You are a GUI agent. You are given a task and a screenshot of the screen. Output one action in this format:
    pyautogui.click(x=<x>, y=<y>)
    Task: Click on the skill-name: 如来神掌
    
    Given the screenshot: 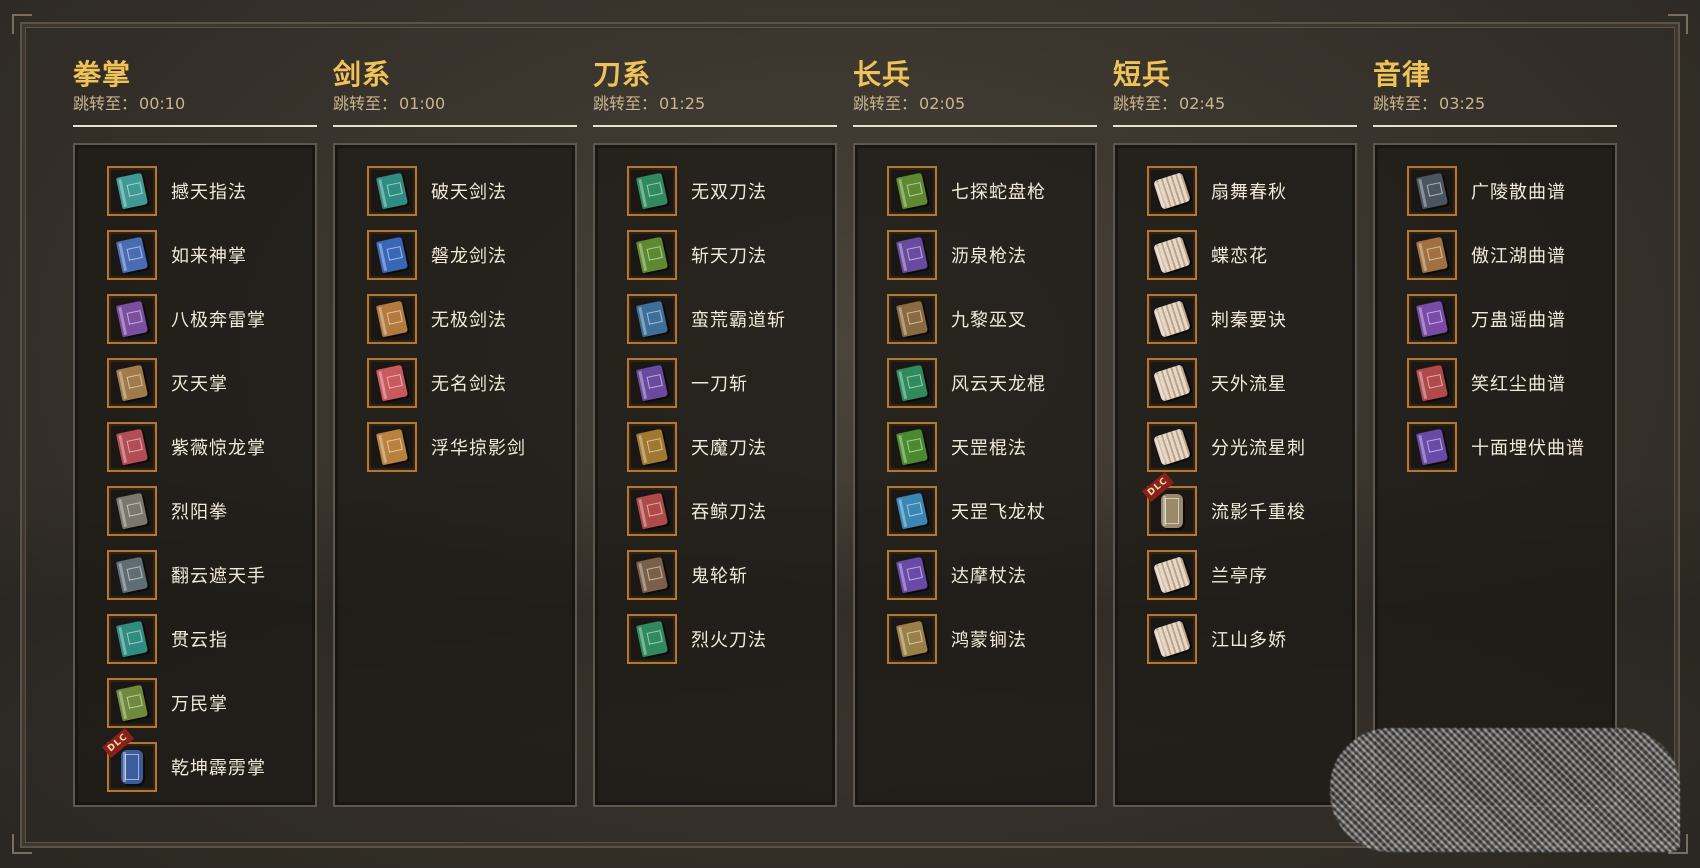 What is the action you would take?
    pyautogui.click(x=209, y=256)
    